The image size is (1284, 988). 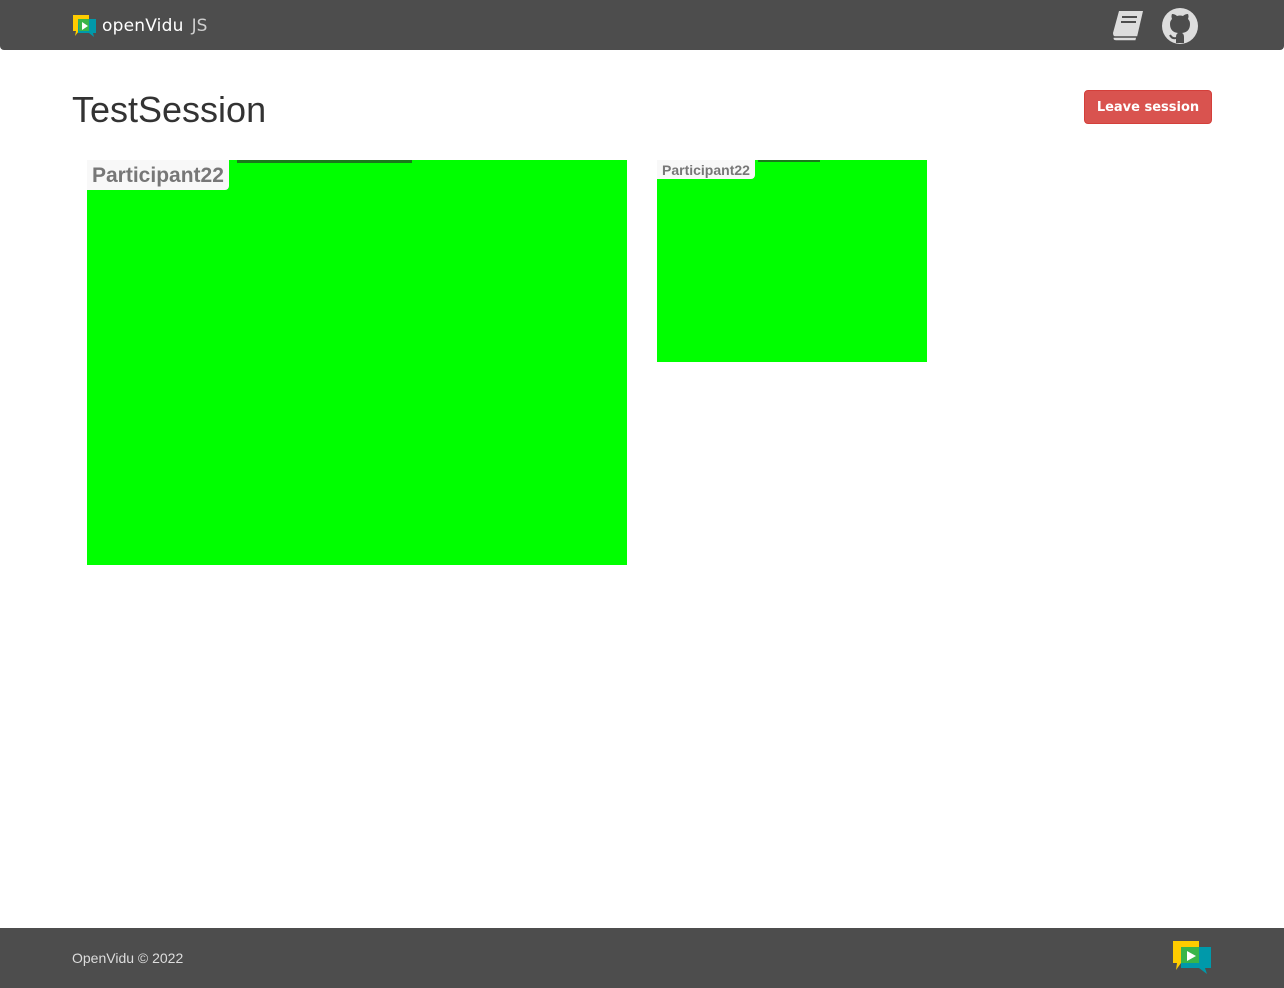 I want to click on brand-suffix: JS, so click(x=199, y=26).